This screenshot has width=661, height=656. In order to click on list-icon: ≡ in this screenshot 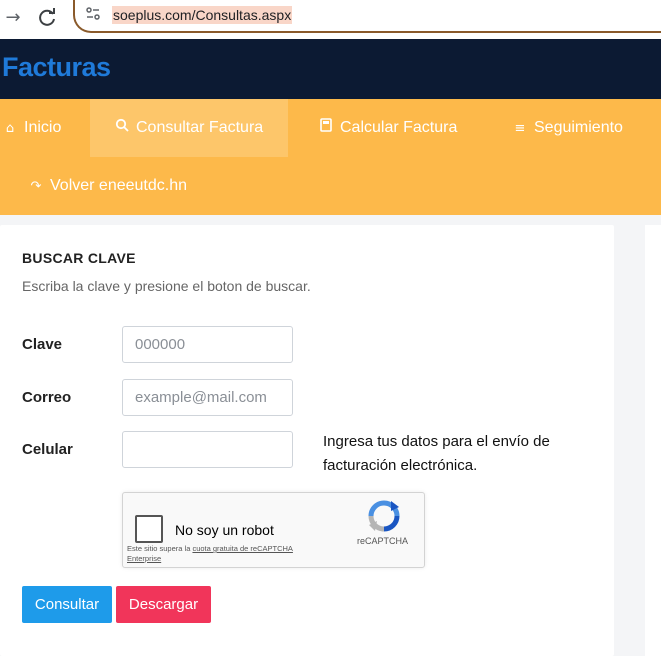, I will do `click(520, 128)`.